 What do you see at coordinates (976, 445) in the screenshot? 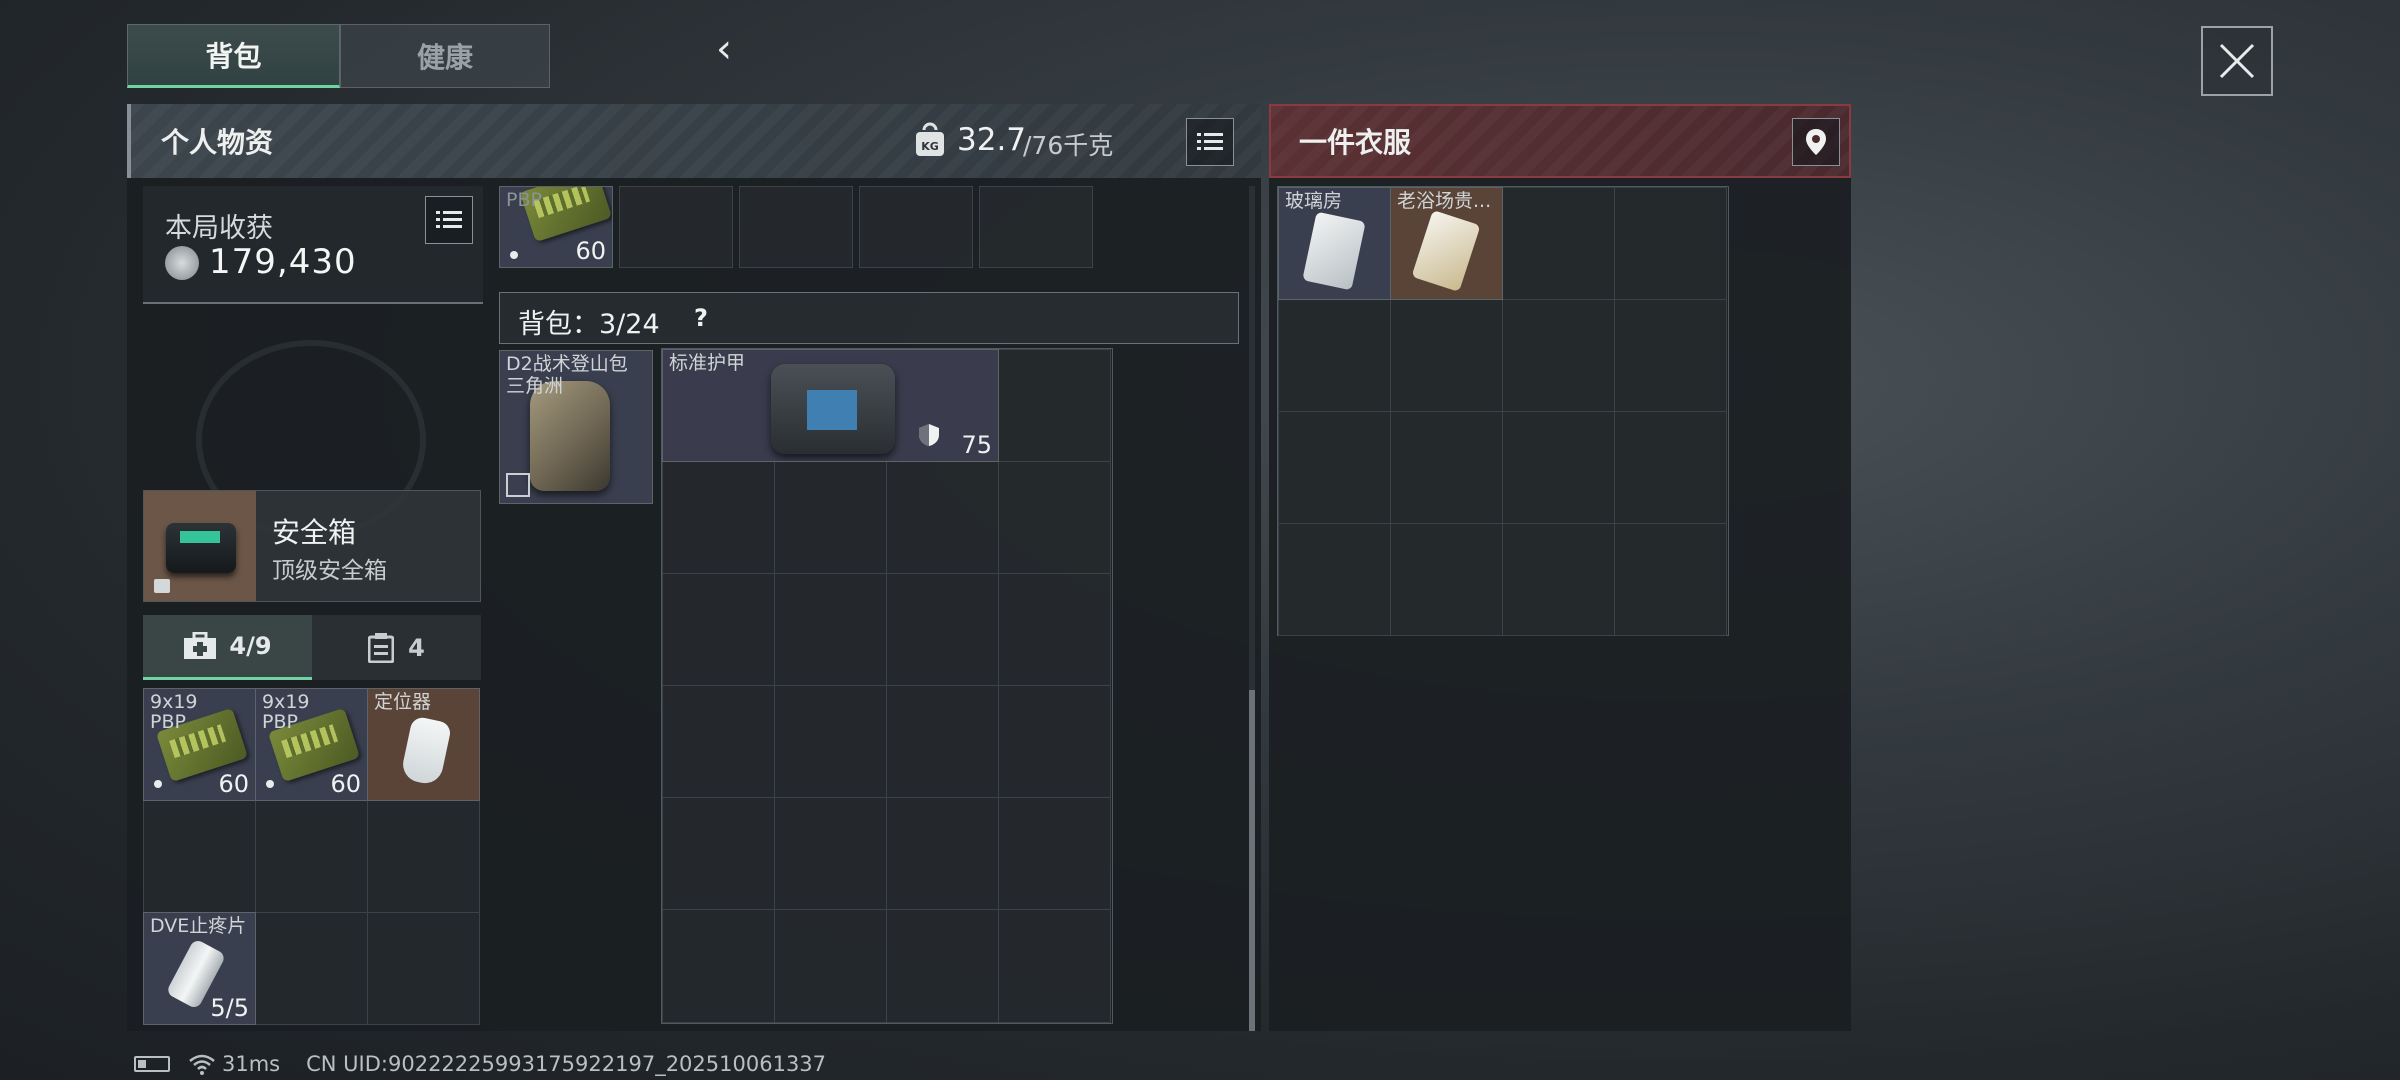
I see `armor-value: 75` at bounding box center [976, 445].